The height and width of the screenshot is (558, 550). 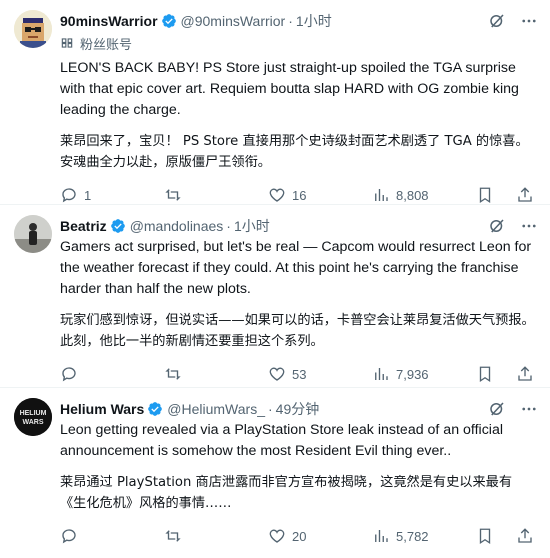 I want to click on person-photo-avatar-icon, so click(x=33, y=234).